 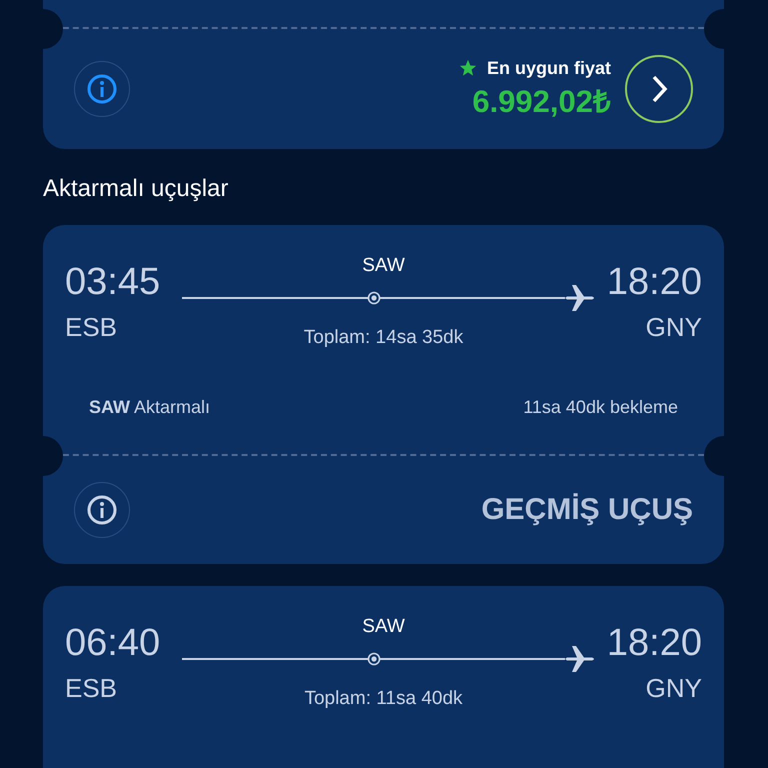 I want to click on star-icon, so click(x=467, y=68).